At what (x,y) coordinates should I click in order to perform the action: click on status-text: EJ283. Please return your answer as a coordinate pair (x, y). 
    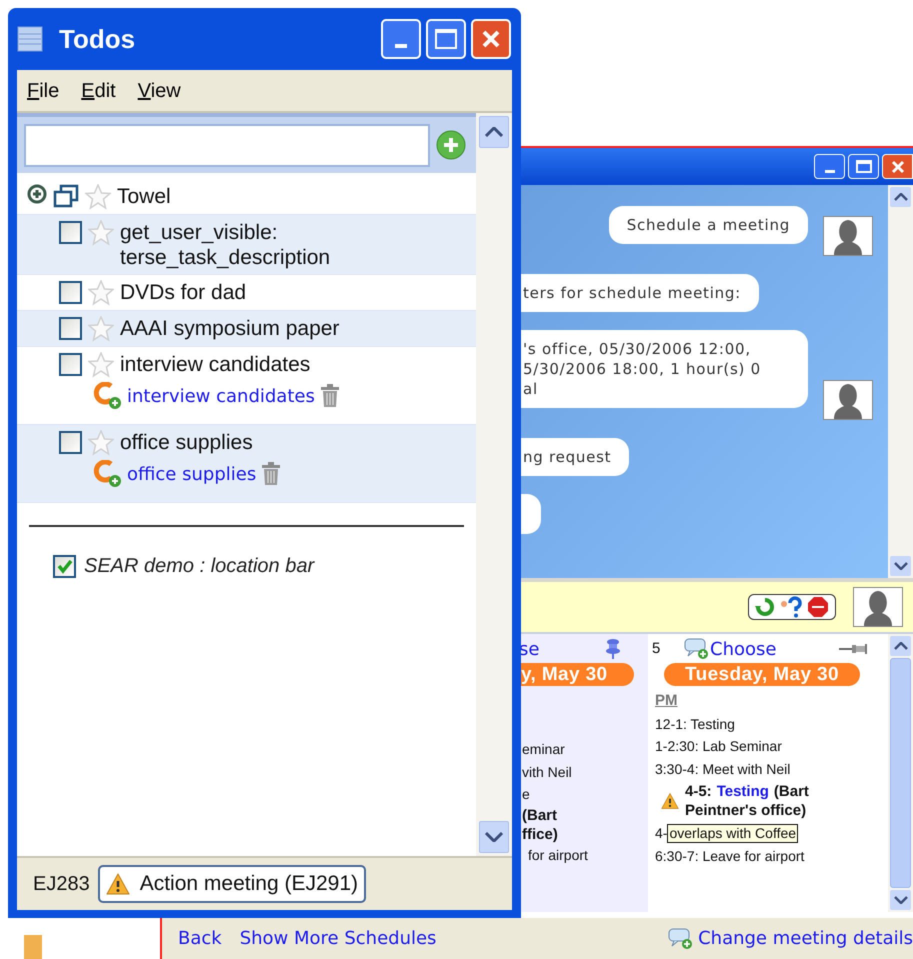
    Looking at the image, I should click on (61, 884).